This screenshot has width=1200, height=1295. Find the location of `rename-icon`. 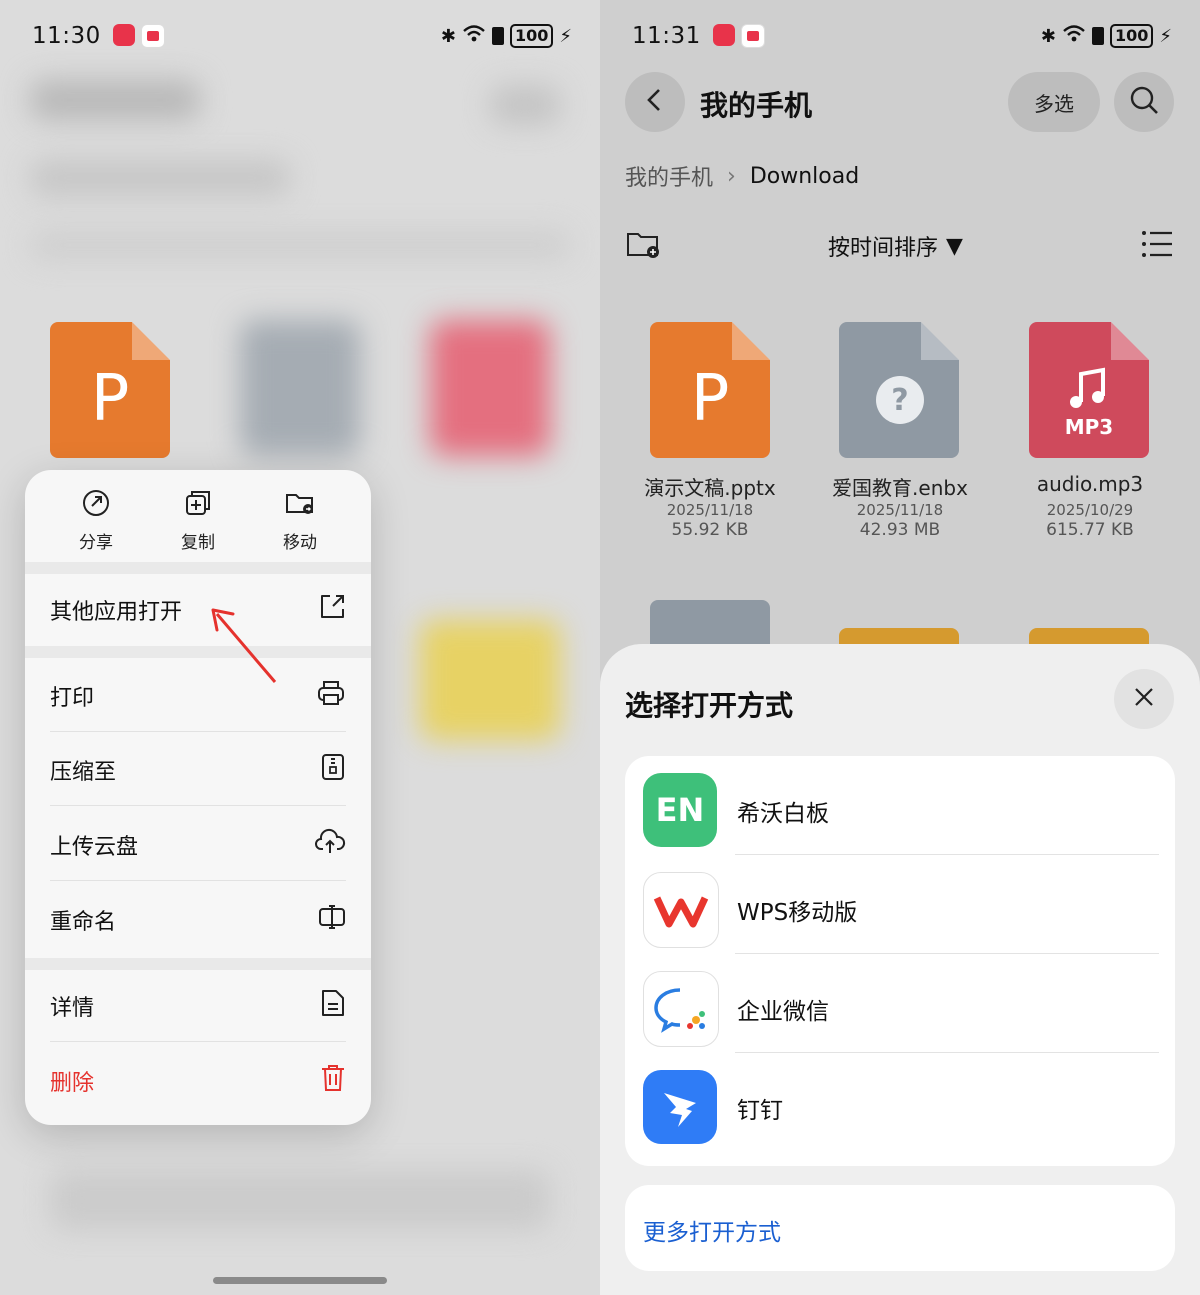

rename-icon is located at coordinates (332, 920).